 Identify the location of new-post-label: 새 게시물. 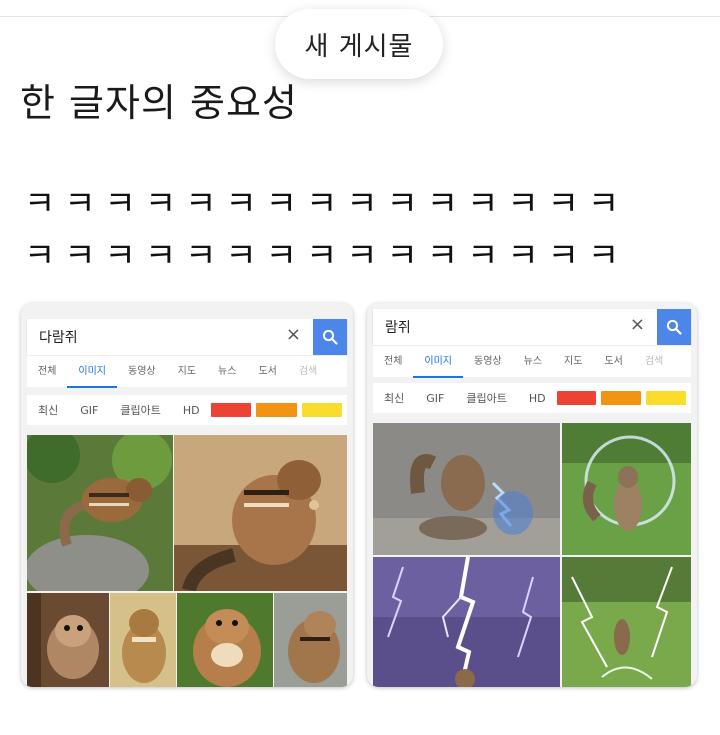
(359, 46).